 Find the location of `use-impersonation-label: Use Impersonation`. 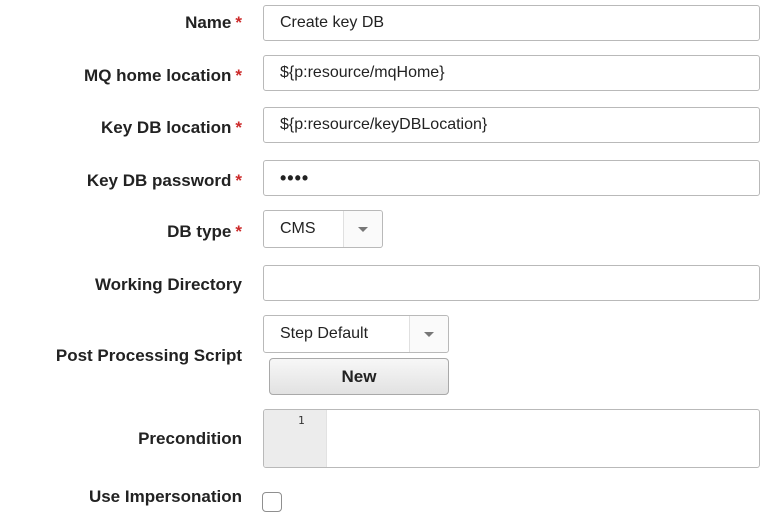

use-impersonation-label: Use Impersonation is located at coordinates (165, 497).